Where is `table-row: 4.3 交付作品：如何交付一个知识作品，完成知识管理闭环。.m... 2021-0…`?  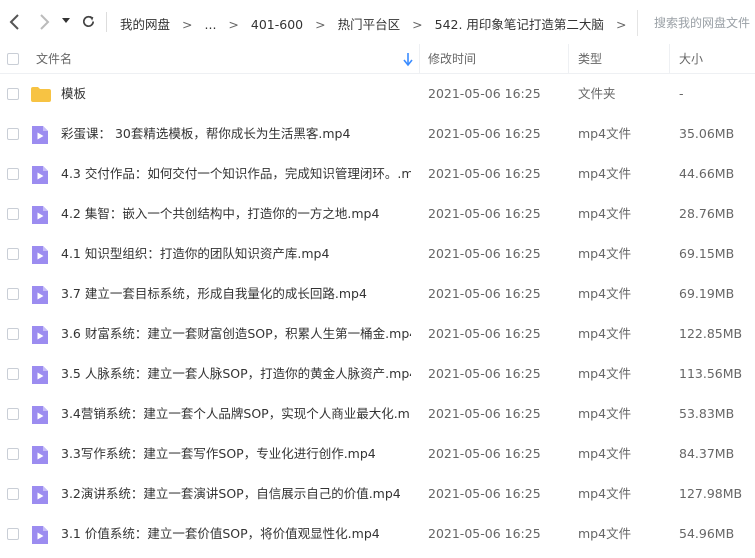
table-row: 4.3 交付作品：如何交付一个知识作品，完成知识管理闭环。.m... 2021-0… is located at coordinates (377, 174).